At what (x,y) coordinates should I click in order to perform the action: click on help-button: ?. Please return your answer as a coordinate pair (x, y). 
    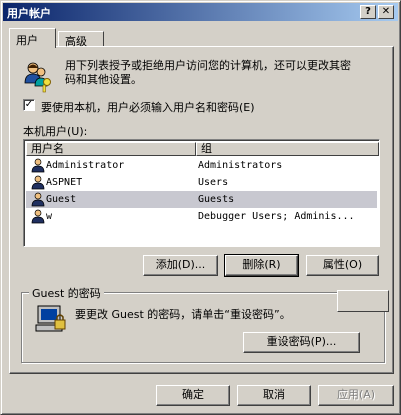
    Looking at the image, I should click on (368, 12).